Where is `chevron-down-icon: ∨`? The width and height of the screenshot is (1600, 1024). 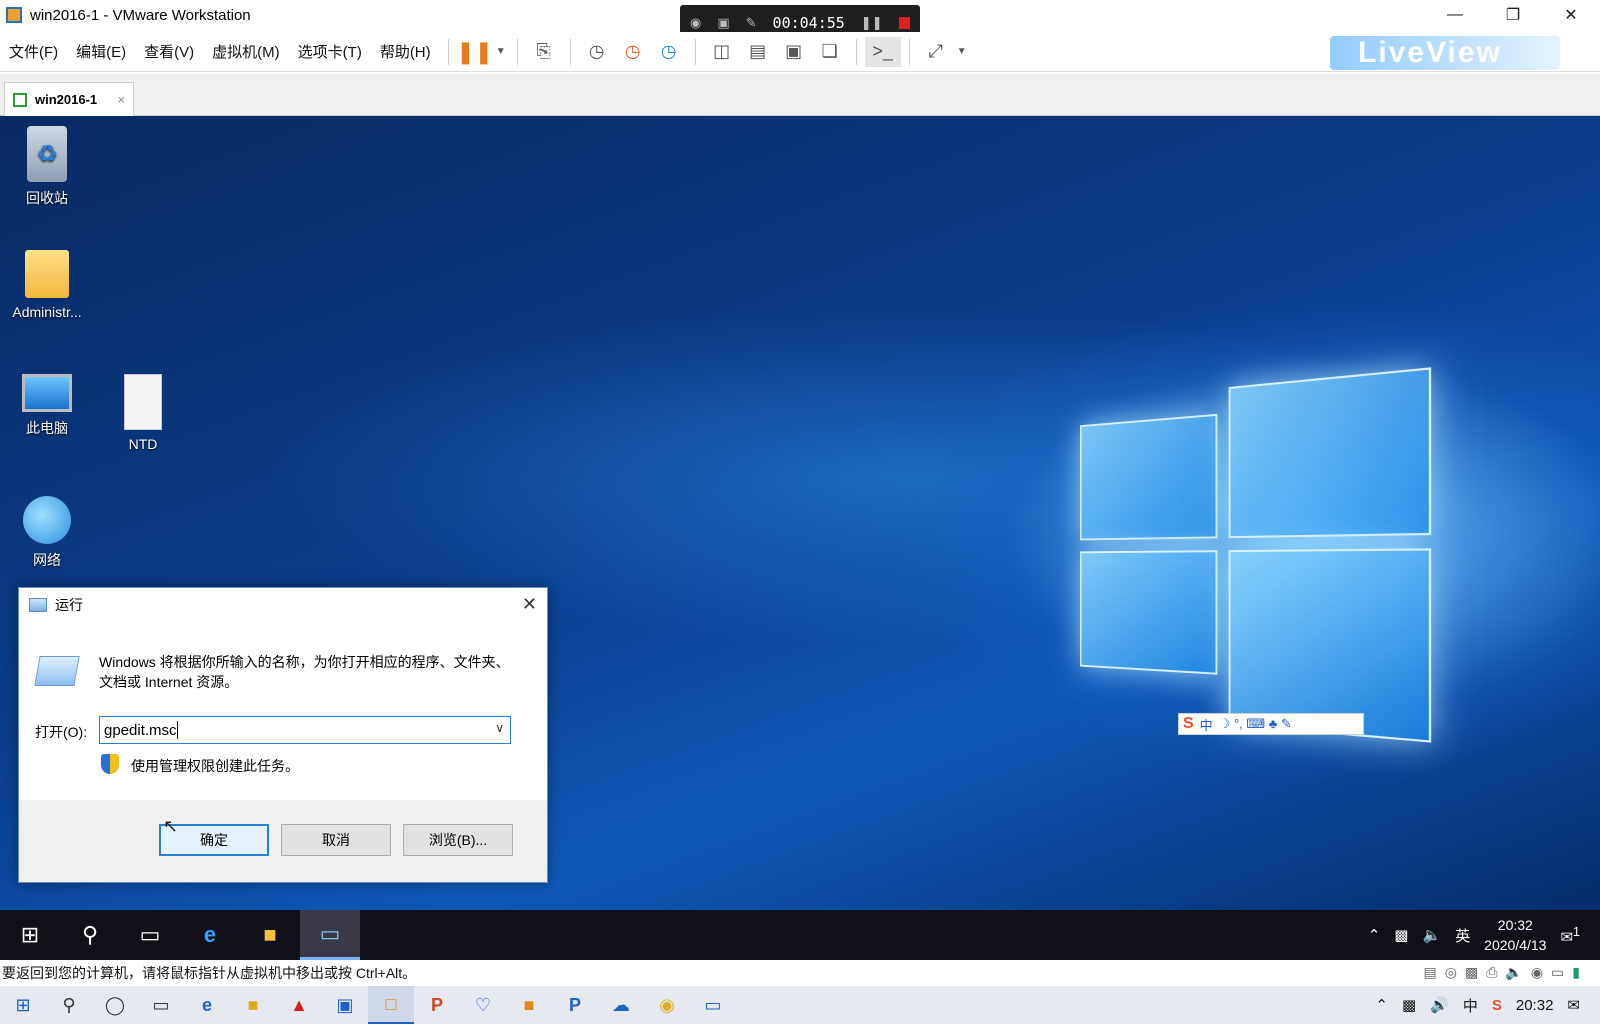
chevron-down-icon: ∨ is located at coordinates (499, 728).